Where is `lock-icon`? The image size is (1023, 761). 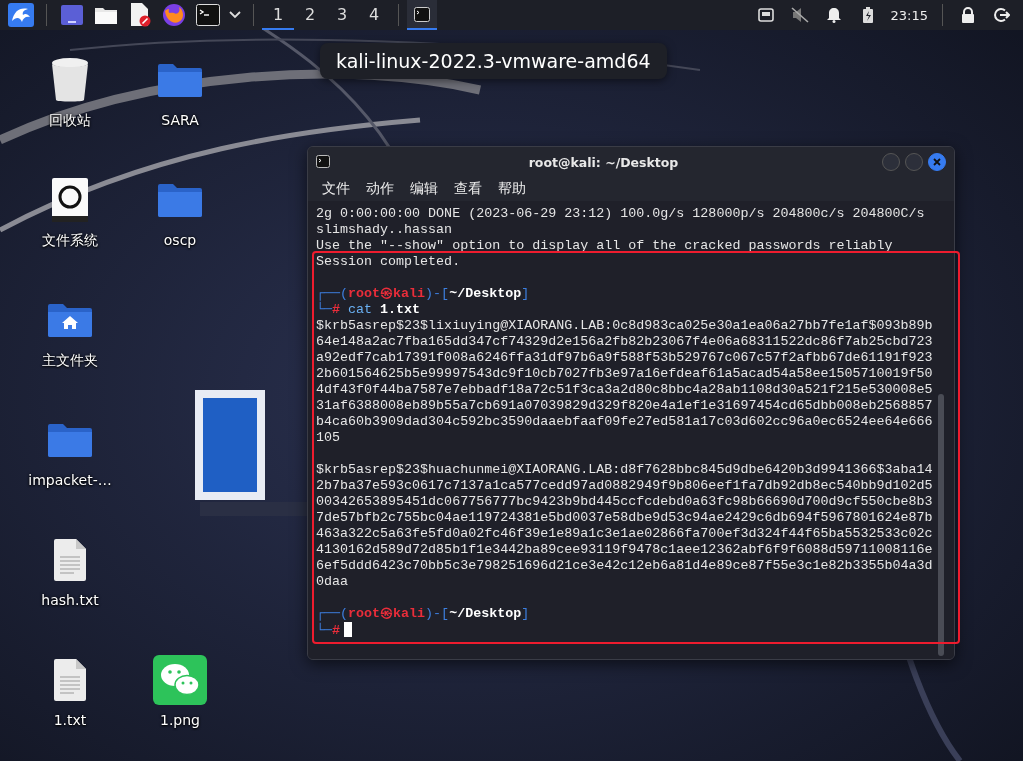 lock-icon is located at coordinates (968, 15).